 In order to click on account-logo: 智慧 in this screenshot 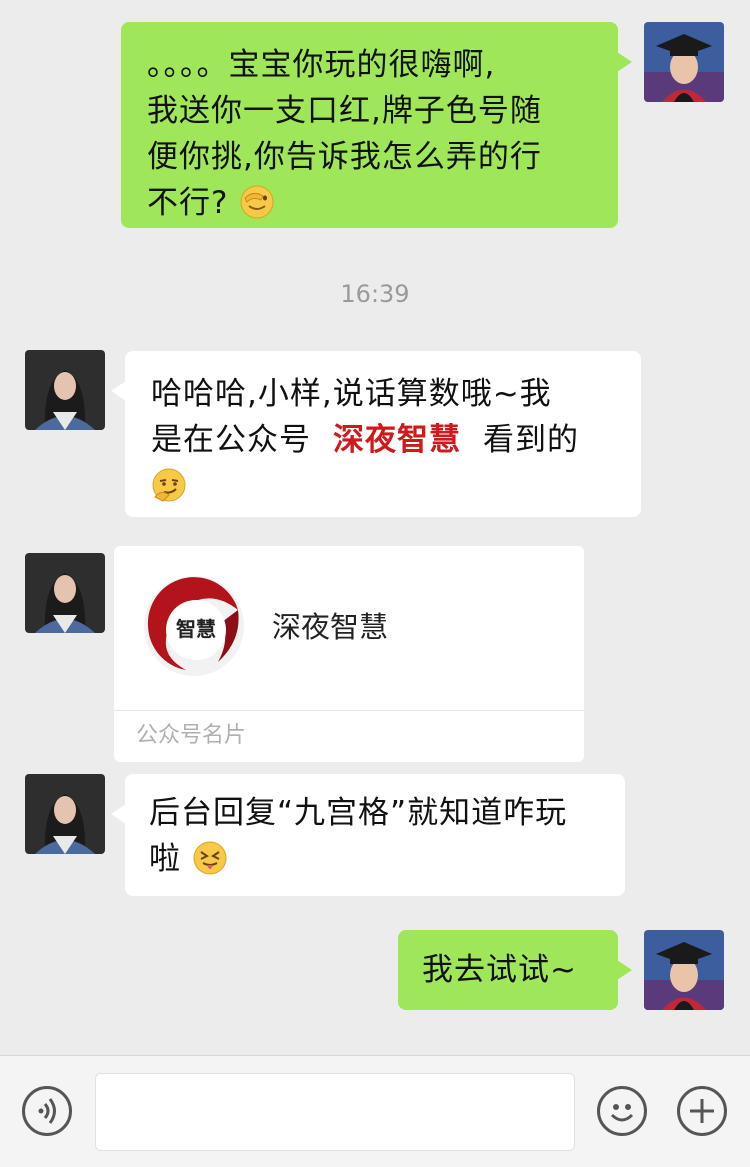, I will do `click(194, 626)`.